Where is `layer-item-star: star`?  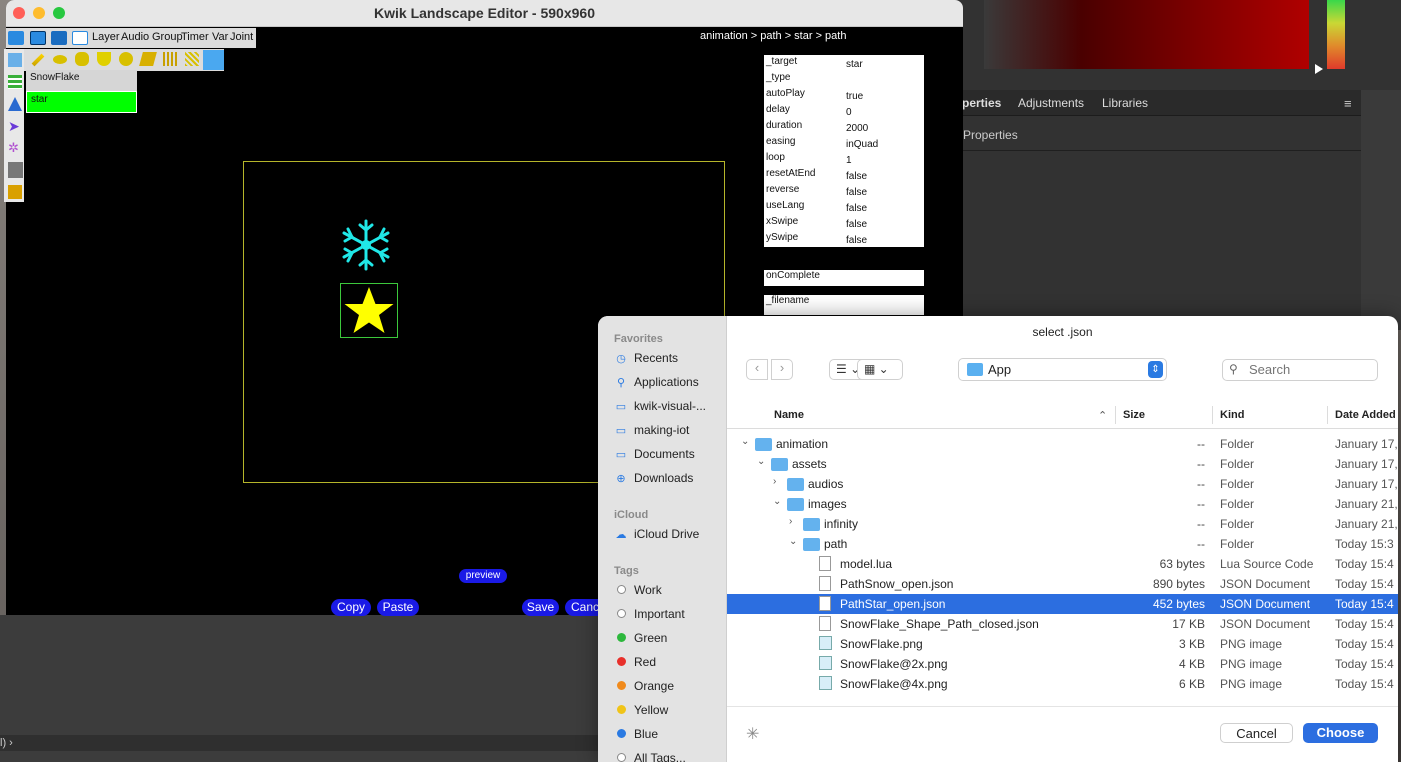
layer-item-star: star is located at coordinates (81, 102).